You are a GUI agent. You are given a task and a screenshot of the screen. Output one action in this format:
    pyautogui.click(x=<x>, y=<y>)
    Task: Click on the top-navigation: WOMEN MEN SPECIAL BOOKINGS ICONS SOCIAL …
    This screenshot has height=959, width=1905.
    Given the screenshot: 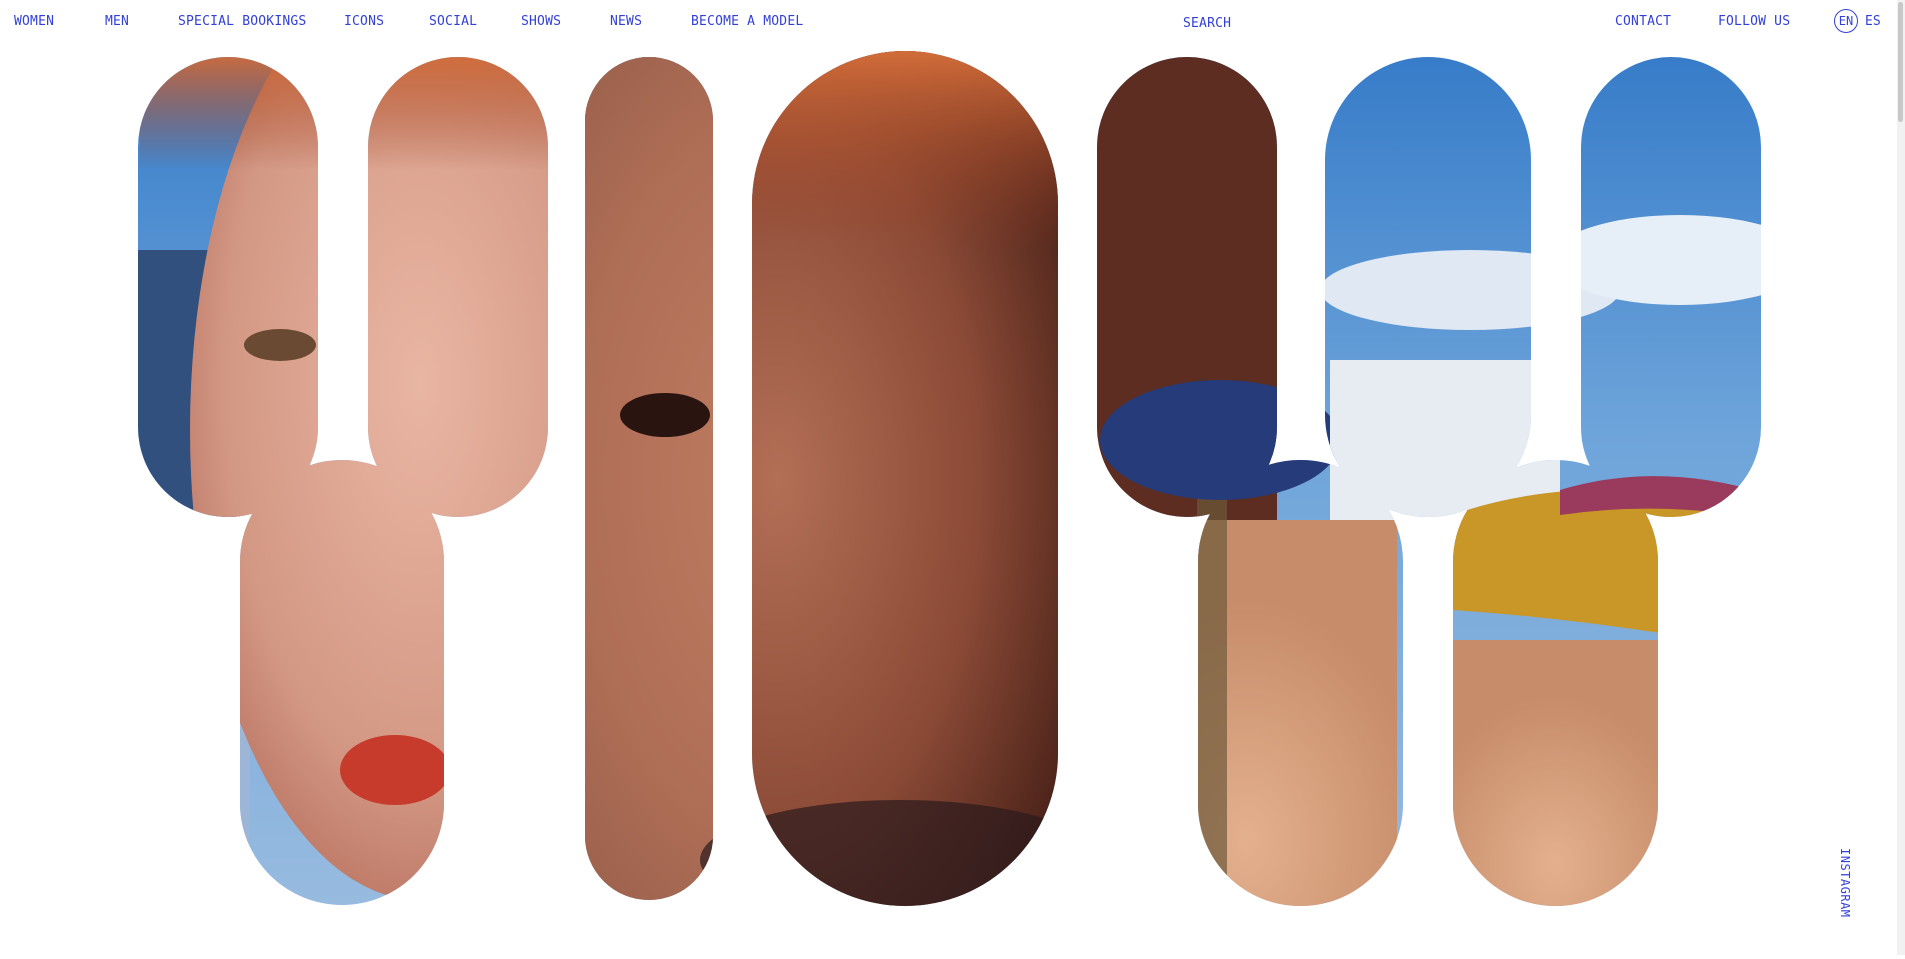 What is the action you would take?
    pyautogui.click(x=952, y=23)
    